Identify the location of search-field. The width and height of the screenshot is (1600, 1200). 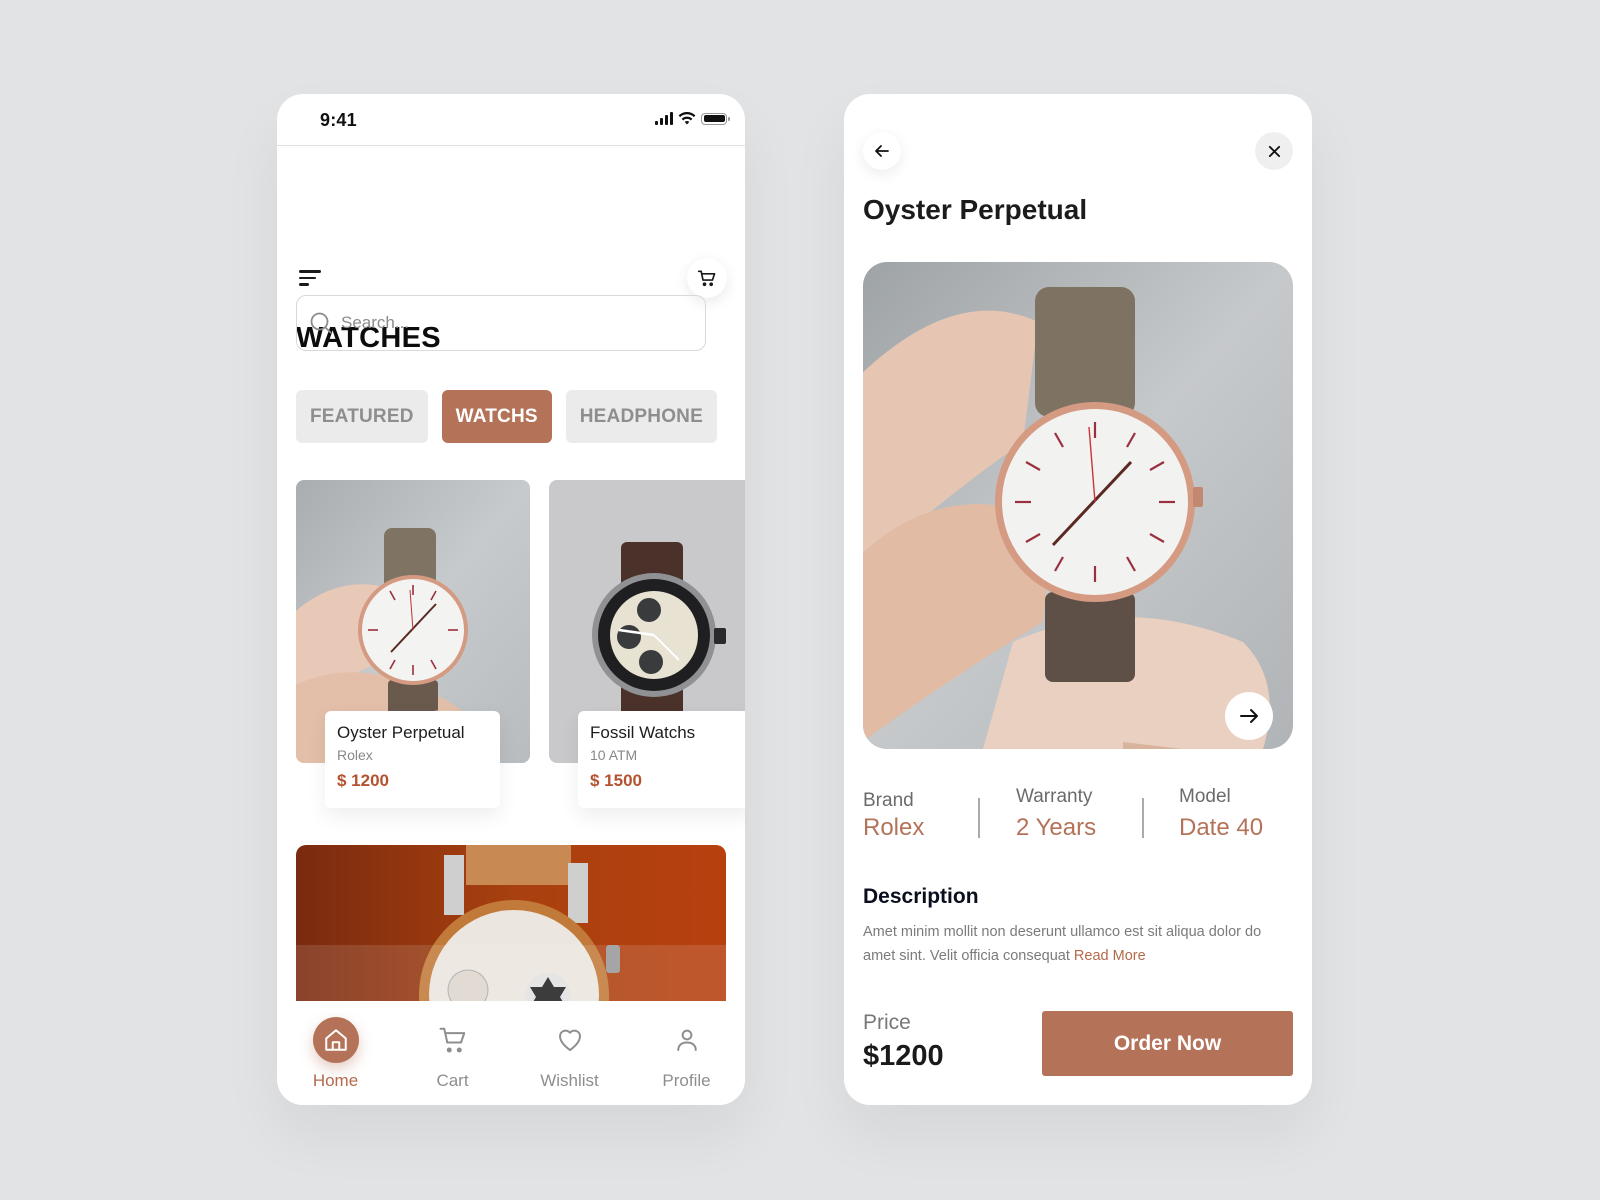
(501, 323).